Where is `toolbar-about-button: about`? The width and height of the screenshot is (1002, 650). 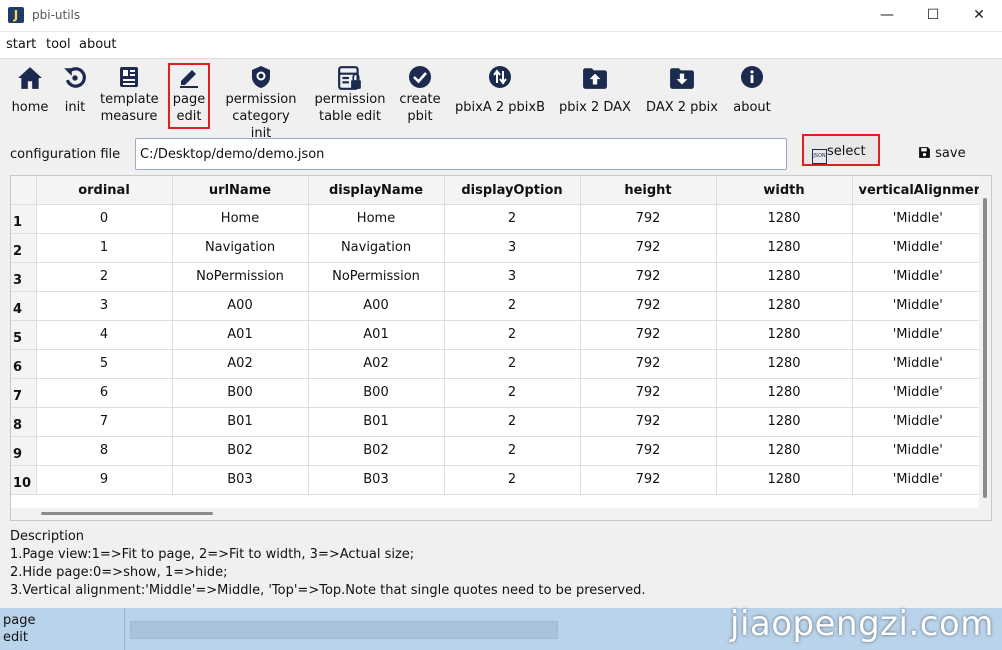
toolbar-about-button: about is located at coordinates (752, 90).